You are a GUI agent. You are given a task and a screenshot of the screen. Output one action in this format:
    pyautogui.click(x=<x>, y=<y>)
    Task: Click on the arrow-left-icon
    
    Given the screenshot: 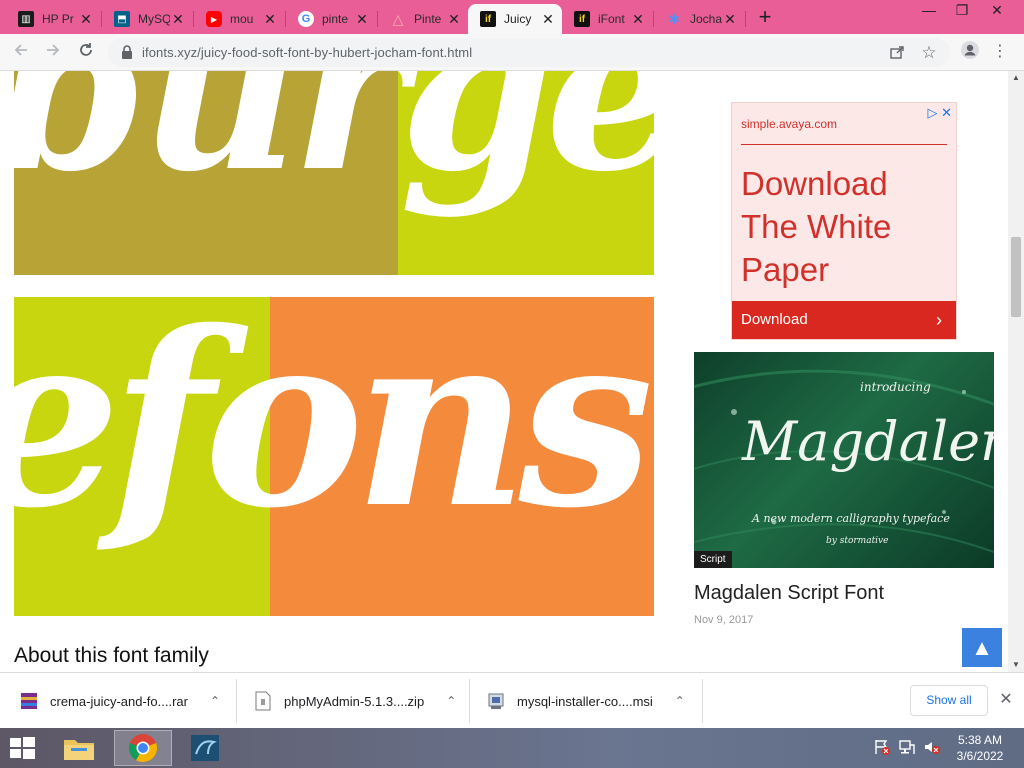 What is the action you would take?
    pyautogui.click(x=20, y=50)
    